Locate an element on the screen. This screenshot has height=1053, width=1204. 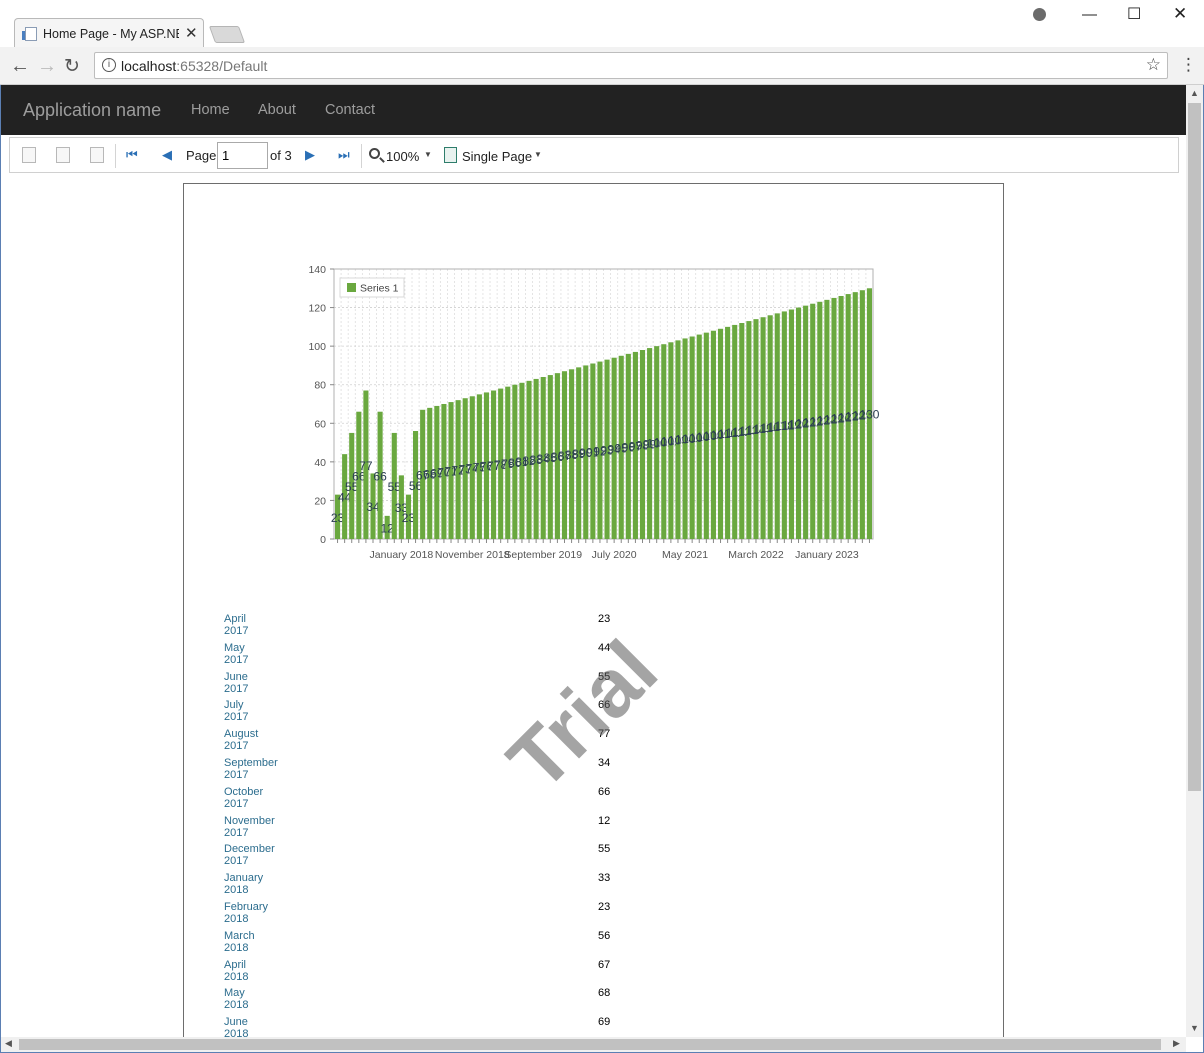
single-page-icon is located at coordinates (450, 155).